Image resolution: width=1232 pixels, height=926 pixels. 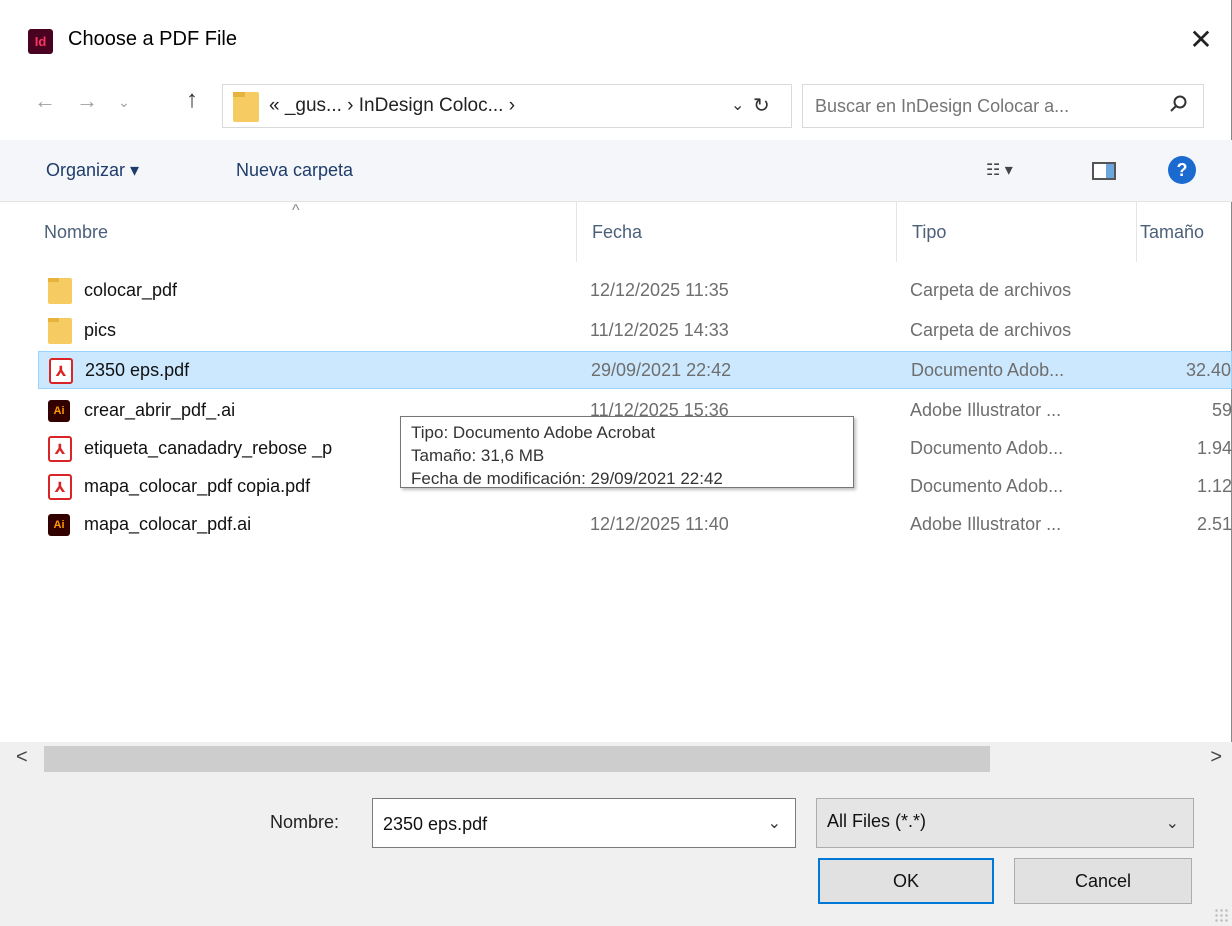 I want to click on file-name: crear_abrir_pdf_.ai, so click(x=160, y=410).